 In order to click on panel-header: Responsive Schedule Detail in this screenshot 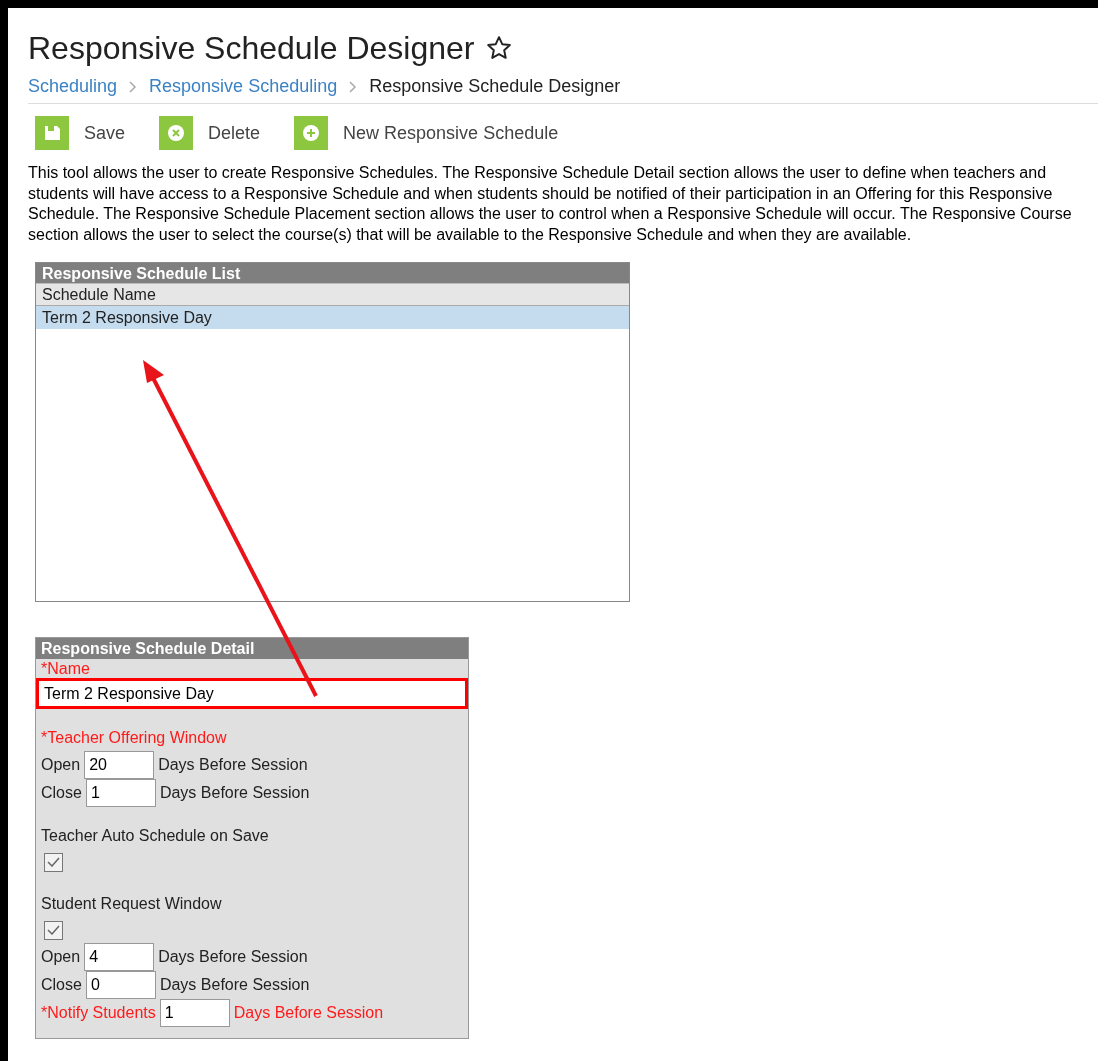, I will do `click(252, 648)`.